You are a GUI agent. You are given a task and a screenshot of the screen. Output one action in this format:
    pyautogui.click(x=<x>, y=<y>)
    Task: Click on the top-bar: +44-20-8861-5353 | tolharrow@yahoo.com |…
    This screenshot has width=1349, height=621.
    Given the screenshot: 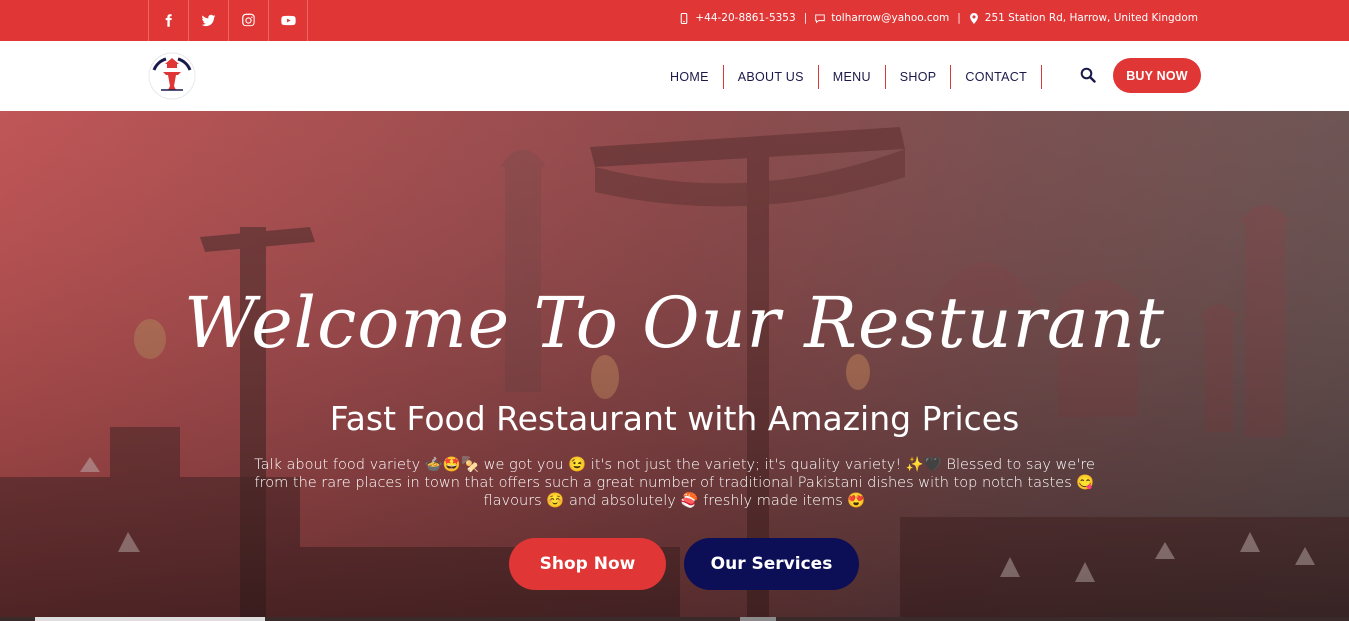 What is the action you would take?
    pyautogui.click(x=674, y=20)
    